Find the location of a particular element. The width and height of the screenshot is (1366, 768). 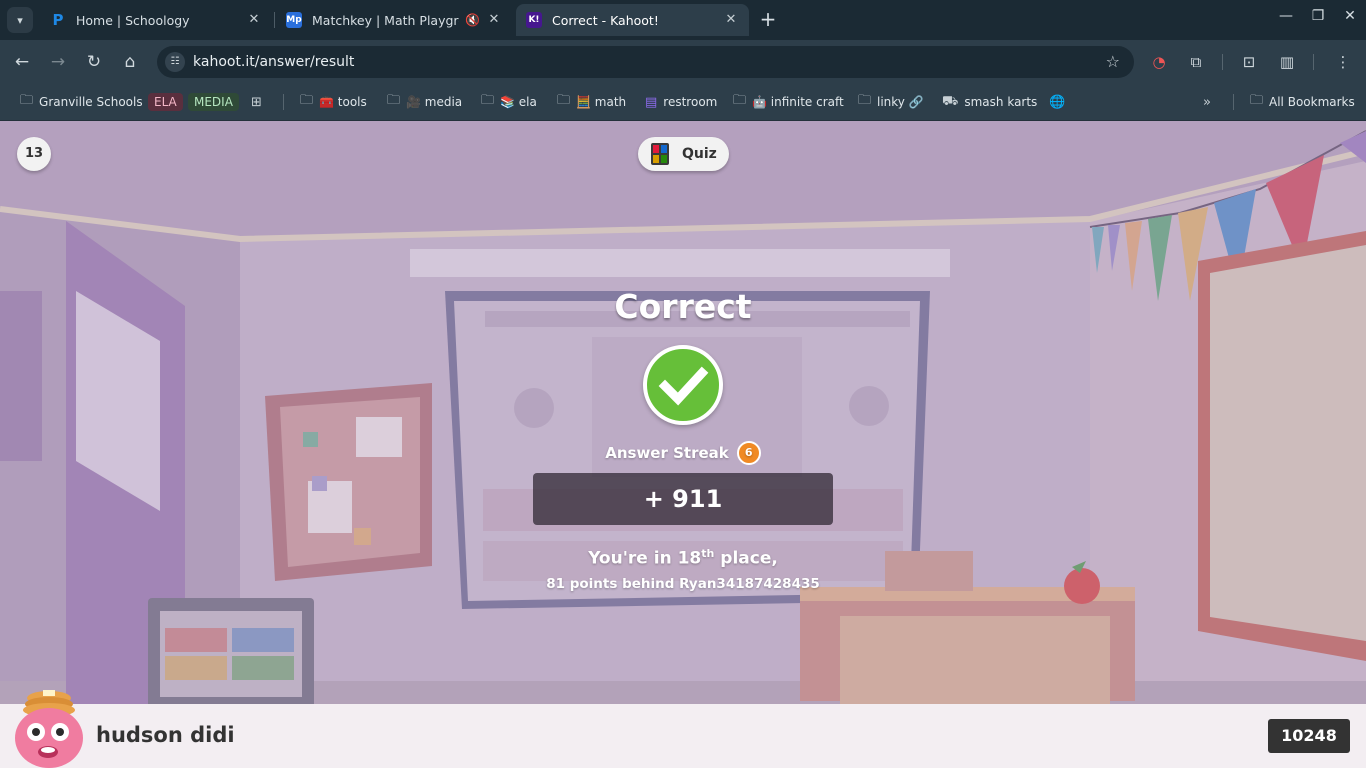

place-ordinal-suffix: th is located at coordinates (708, 553).